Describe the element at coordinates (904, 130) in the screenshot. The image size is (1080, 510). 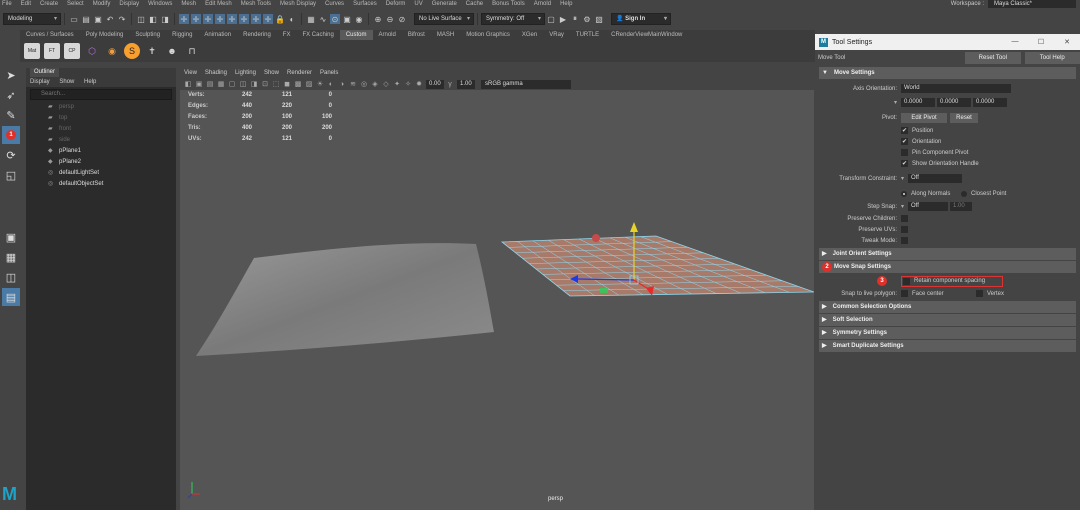
I see `pivot-checkbox: ✔` at that location.